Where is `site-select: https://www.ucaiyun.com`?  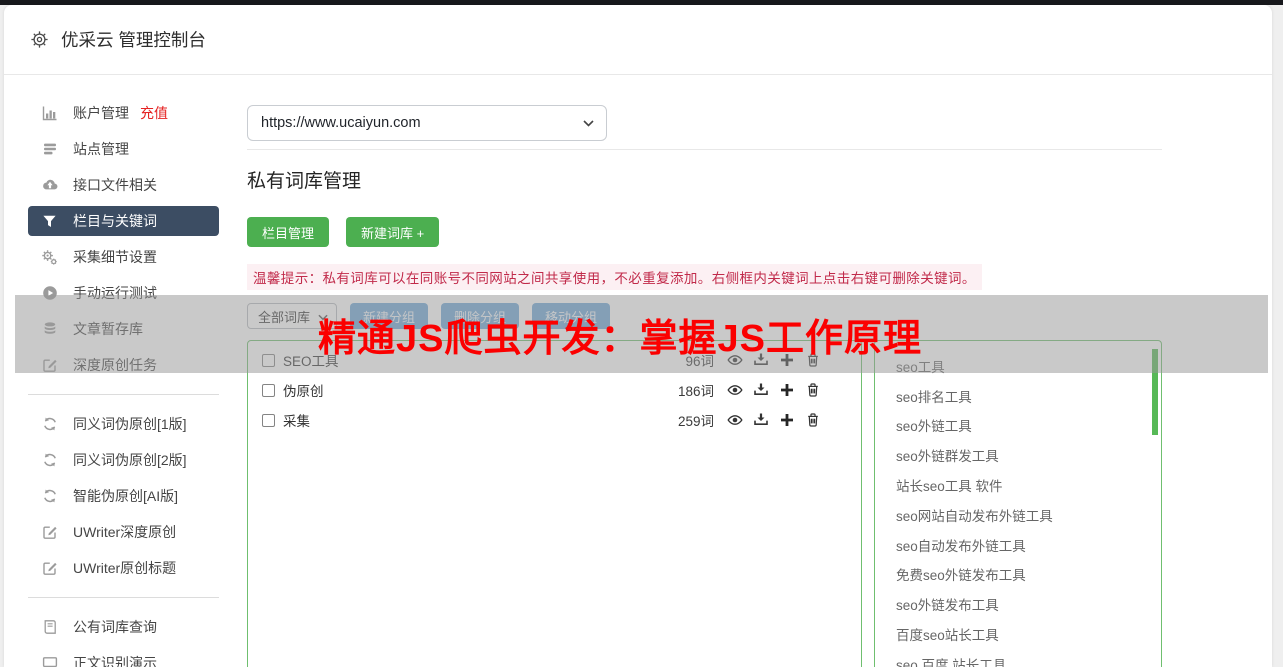
site-select: https://www.ucaiyun.com is located at coordinates (427, 123).